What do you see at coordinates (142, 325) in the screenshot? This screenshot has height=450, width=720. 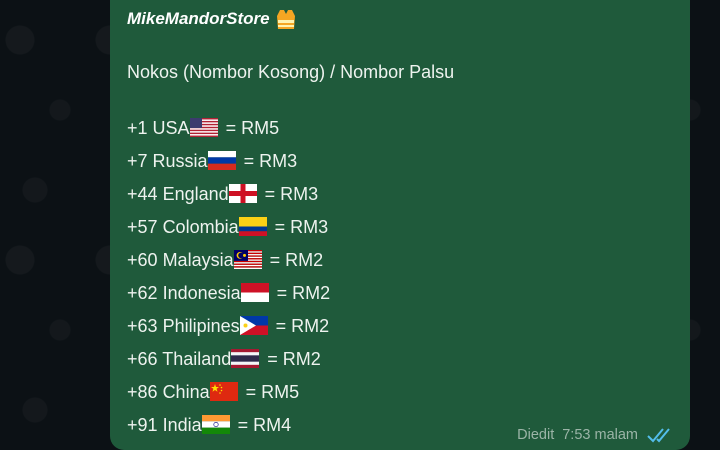 I see `country-code: +63` at bounding box center [142, 325].